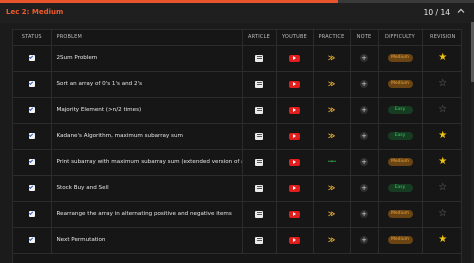 The height and width of the screenshot is (263, 474). I want to click on problem-name: Stock Buy and Sell, so click(147, 188).